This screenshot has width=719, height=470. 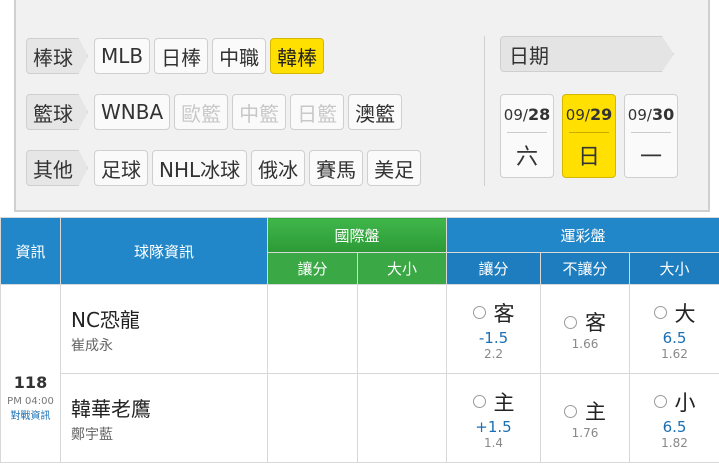 What do you see at coordinates (394, 168) in the screenshot?
I see `league-chip-nfl: 美足` at bounding box center [394, 168].